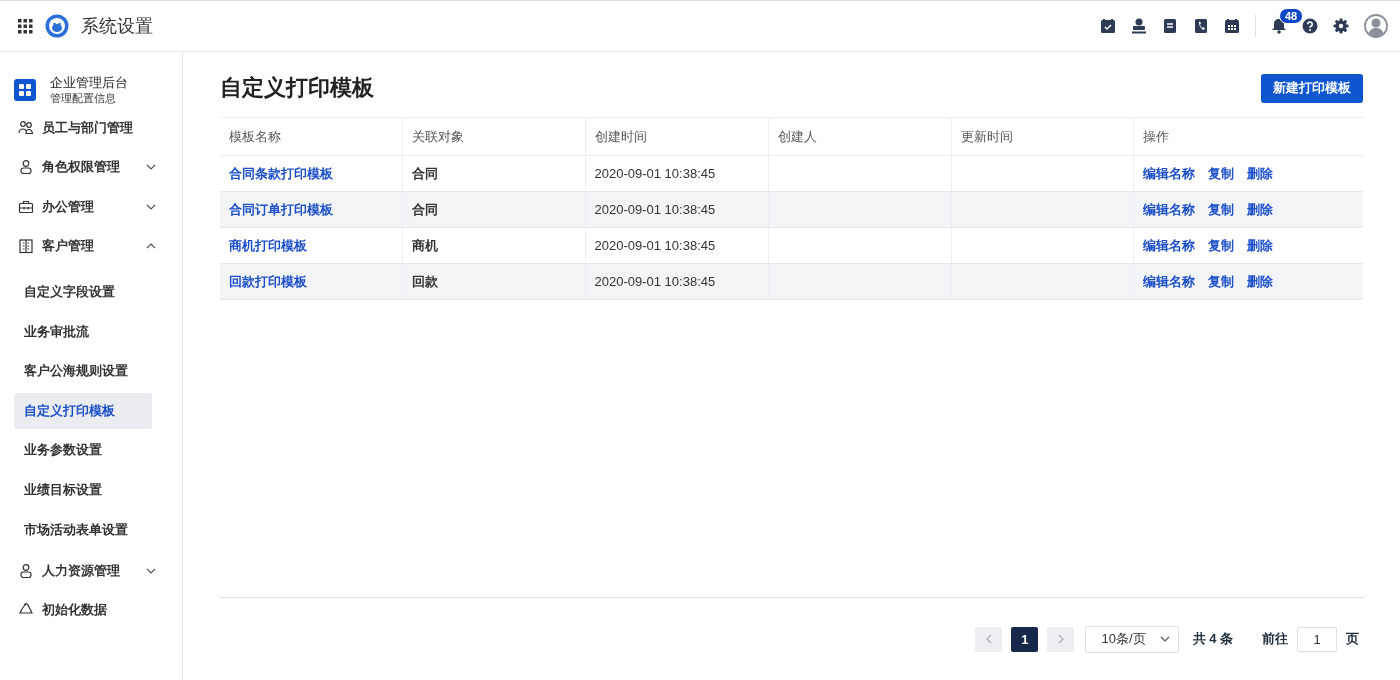 This screenshot has width=1400, height=680. Describe the element at coordinates (83, 371) in the screenshot. I see `sidebar-submenu-item: 客户公海规则设置` at that location.